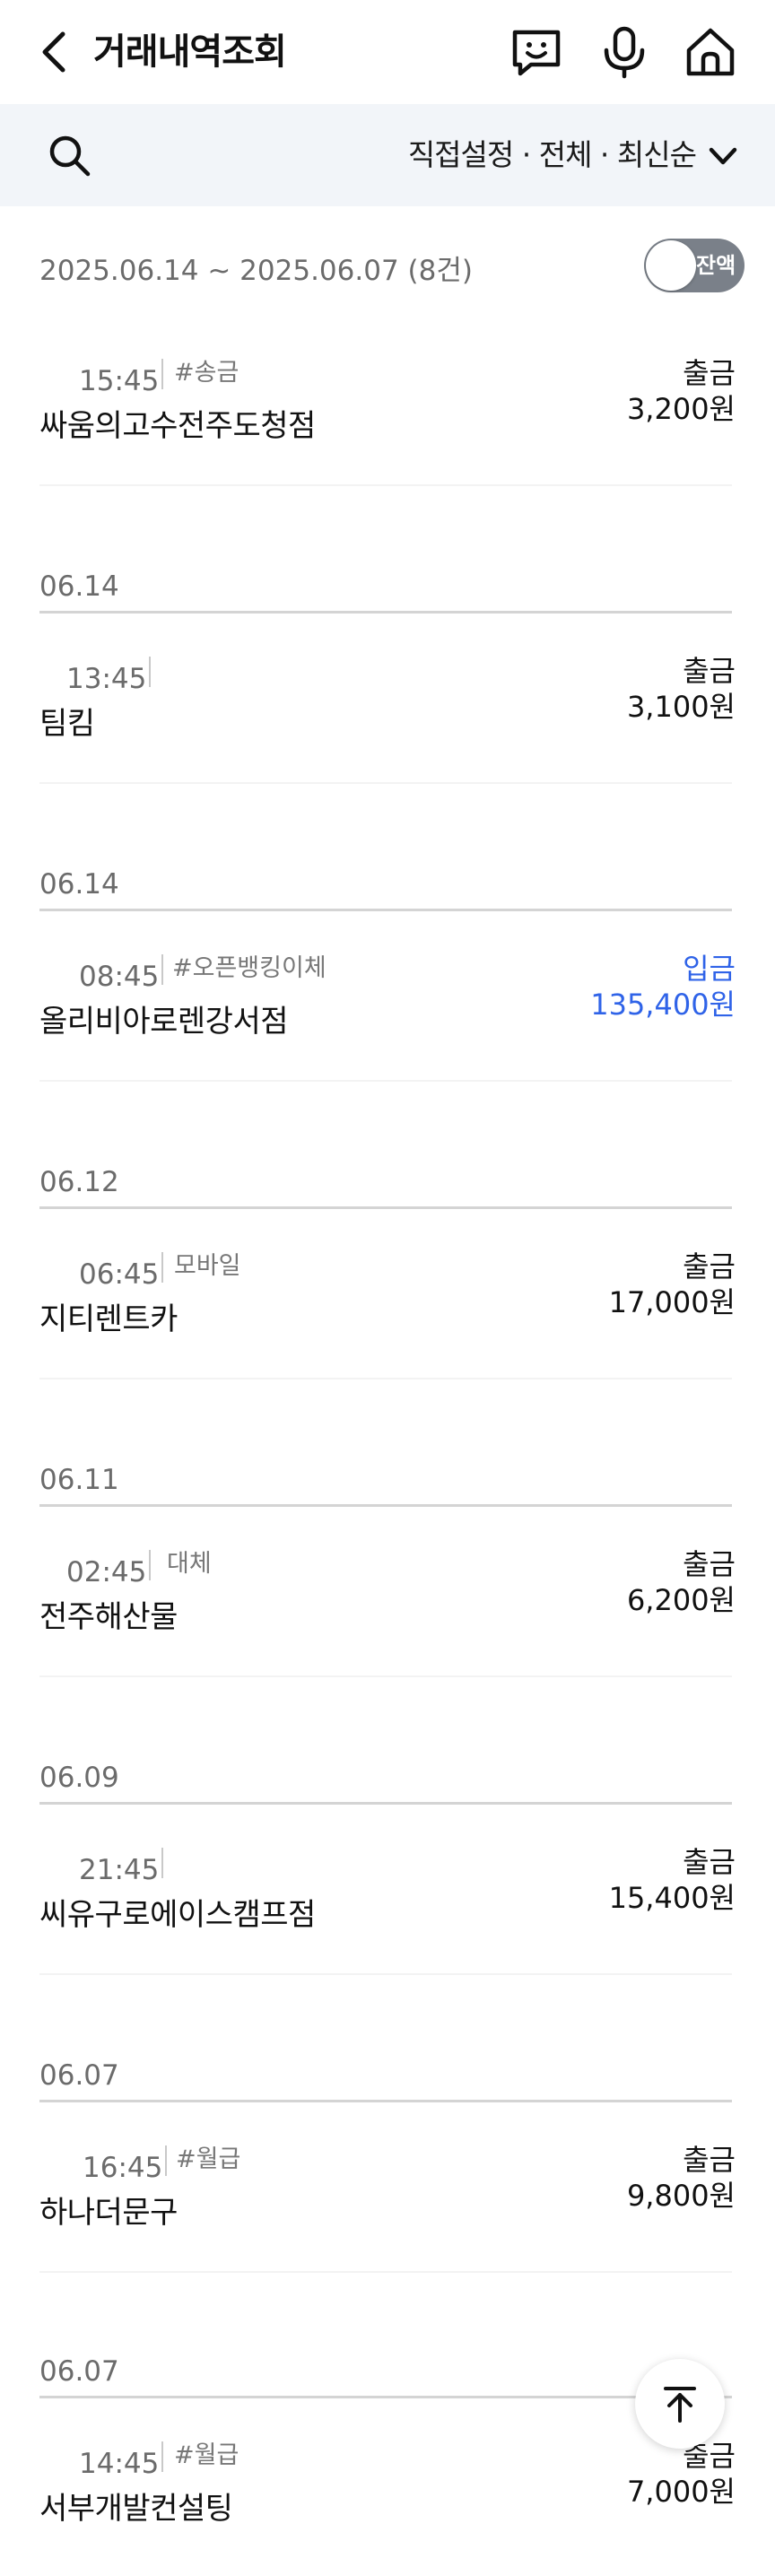  What do you see at coordinates (70, 156) in the screenshot?
I see `search-icon` at bounding box center [70, 156].